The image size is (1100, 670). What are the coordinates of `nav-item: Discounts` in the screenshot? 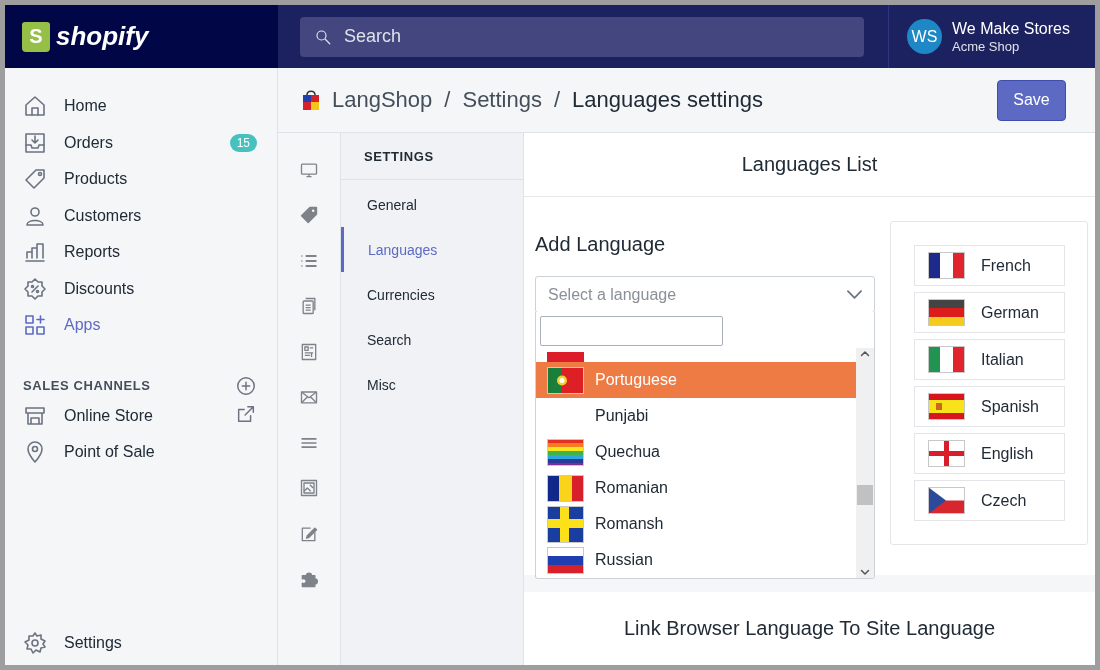 It's located at (141, 288).